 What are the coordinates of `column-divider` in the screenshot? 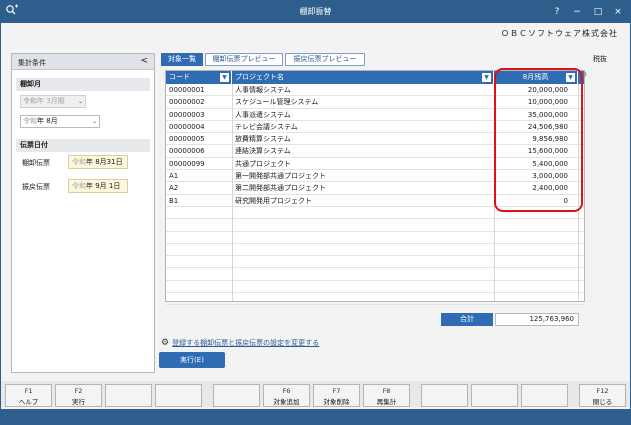 It's located at (232, 192).